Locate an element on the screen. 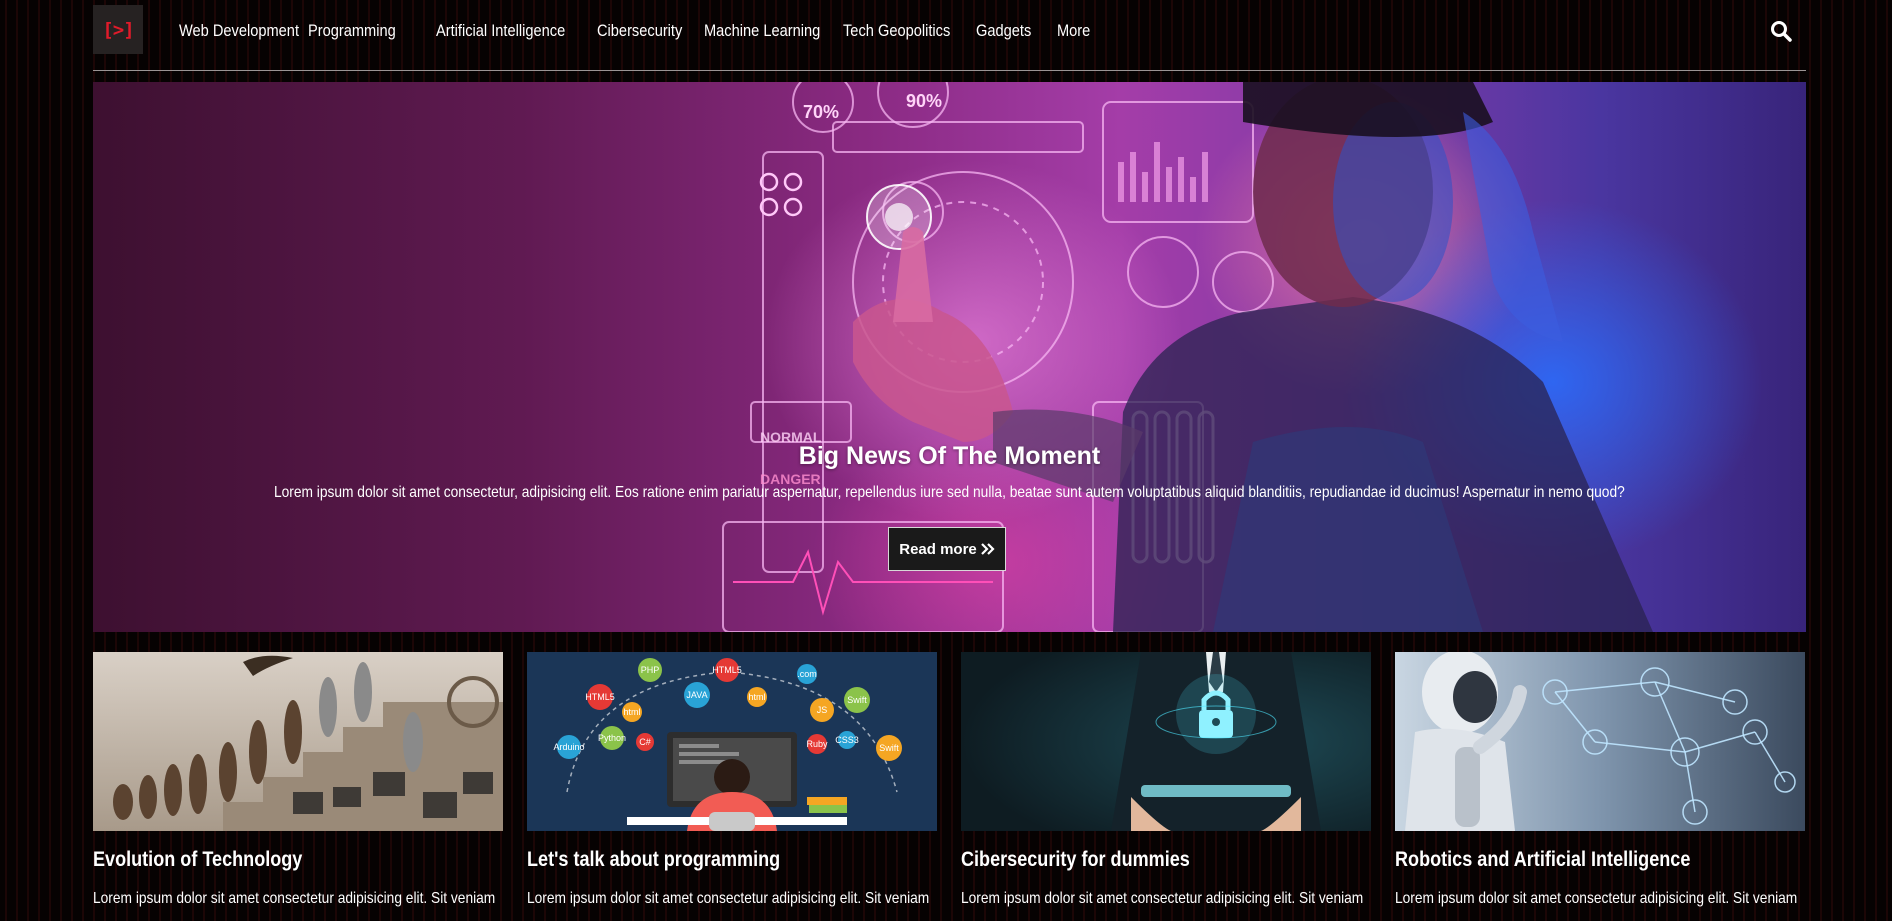 The image size is (1892, 921). nav-item-artificial-intelligence: Artificial Intelligence is located at coordinates (500, 31).